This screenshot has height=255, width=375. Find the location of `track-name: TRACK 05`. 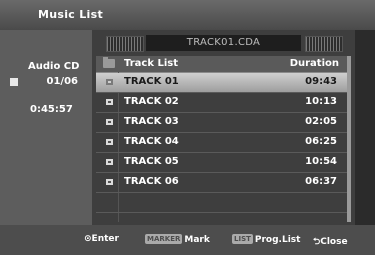

track-name: TRACK 05 is located at coordinates (151, 161).